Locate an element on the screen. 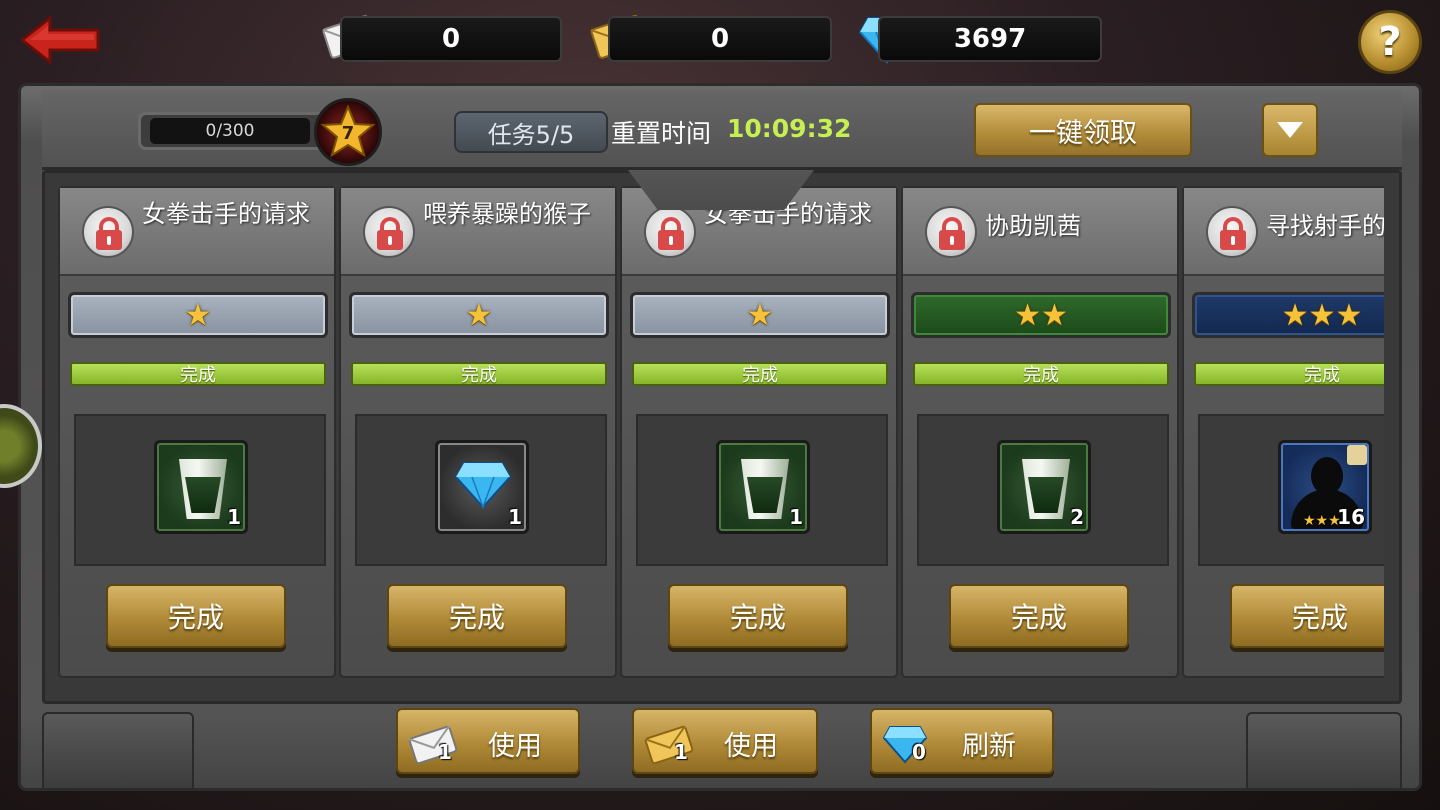  difficulty-stars: ★★ is located at coordinates (1041, 315).